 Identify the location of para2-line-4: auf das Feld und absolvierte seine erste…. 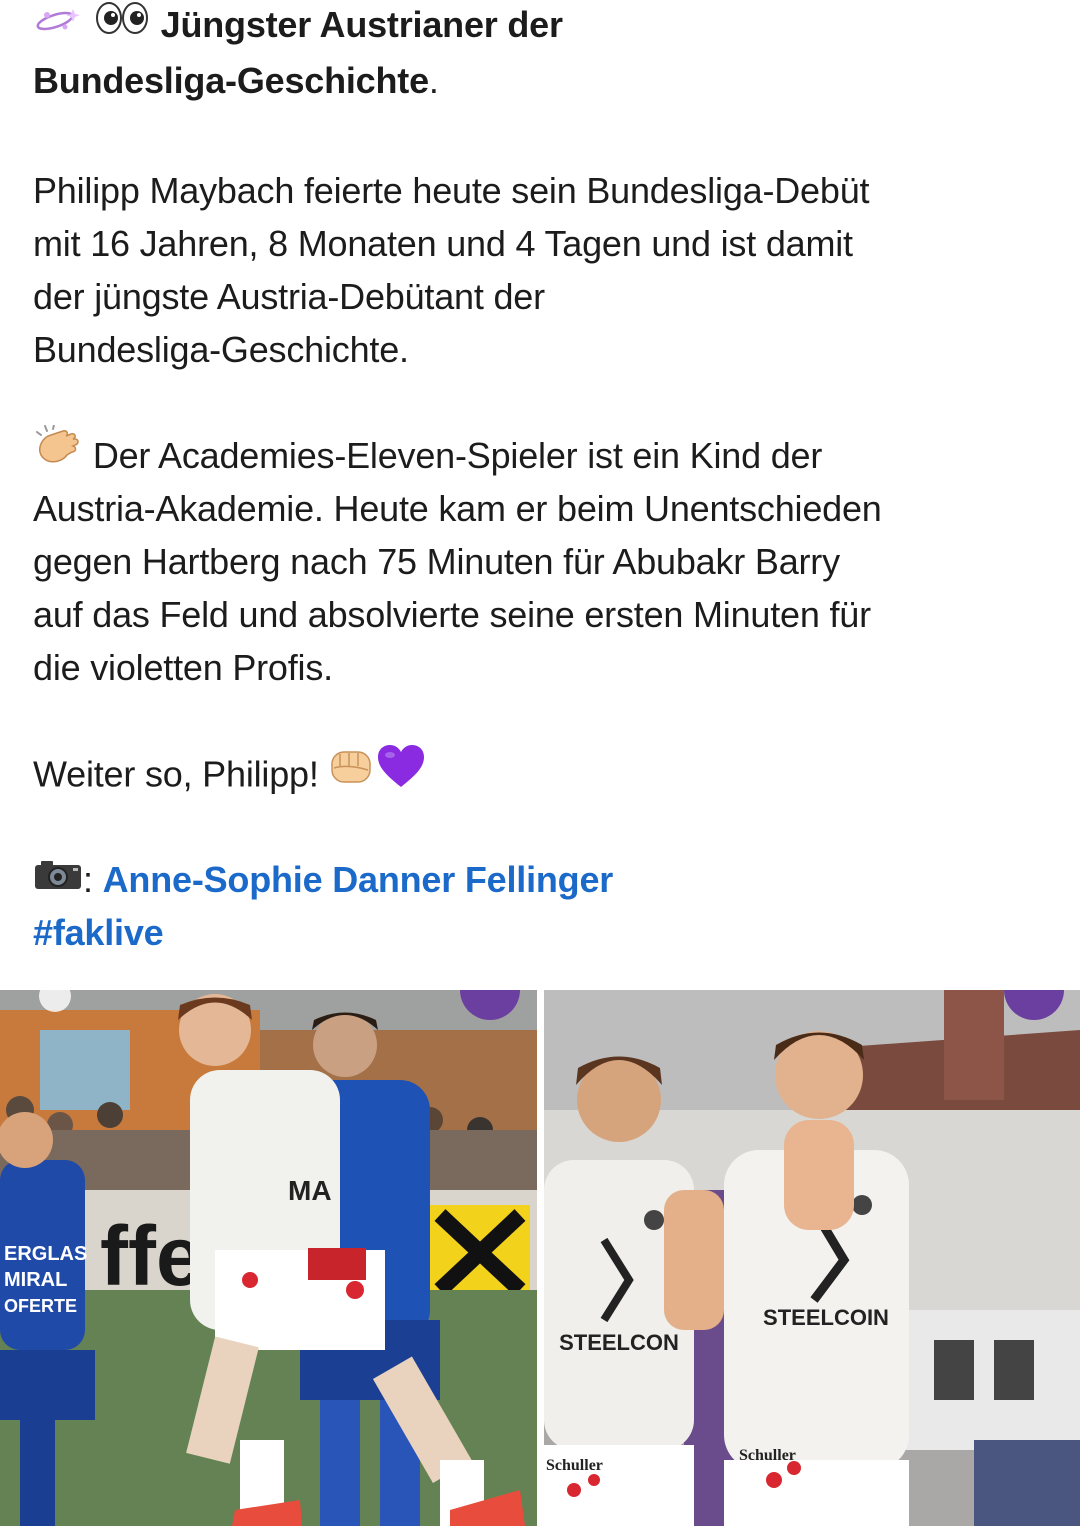
(452, 614).